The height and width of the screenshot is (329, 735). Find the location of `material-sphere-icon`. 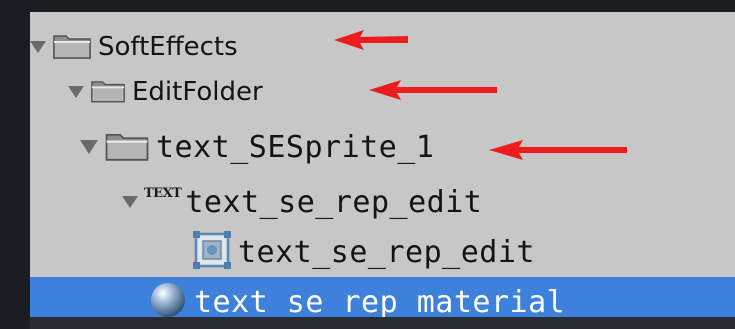

material-sphere-icon is located at coordinates (168, 298).